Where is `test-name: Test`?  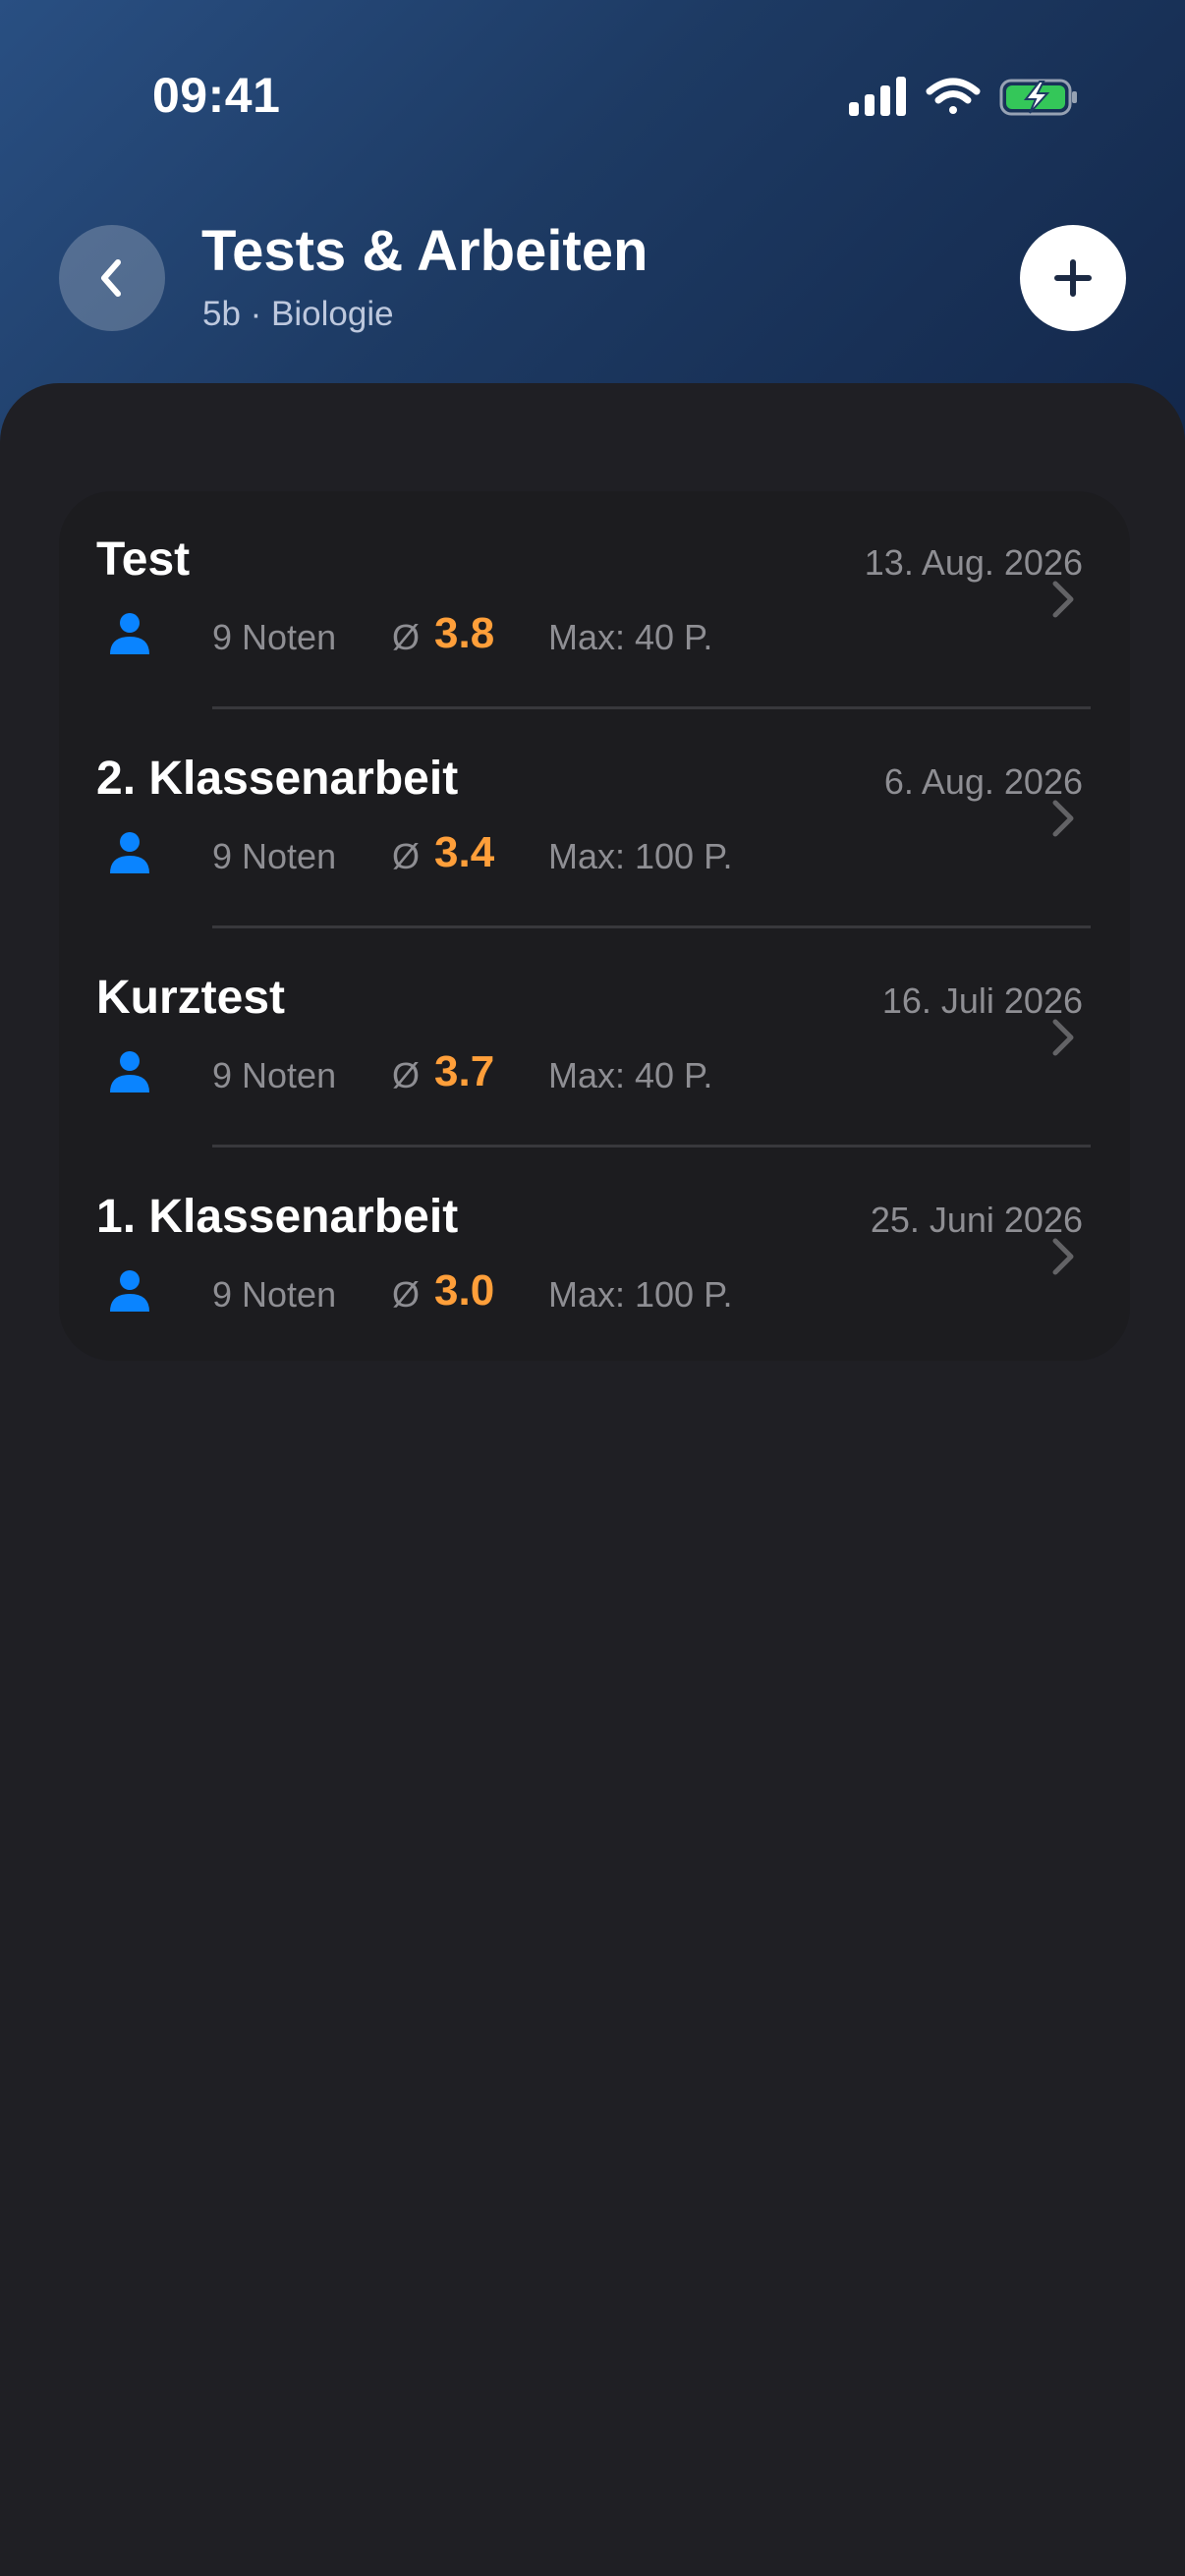 test-name: Test is located at coordinates (144, 559).